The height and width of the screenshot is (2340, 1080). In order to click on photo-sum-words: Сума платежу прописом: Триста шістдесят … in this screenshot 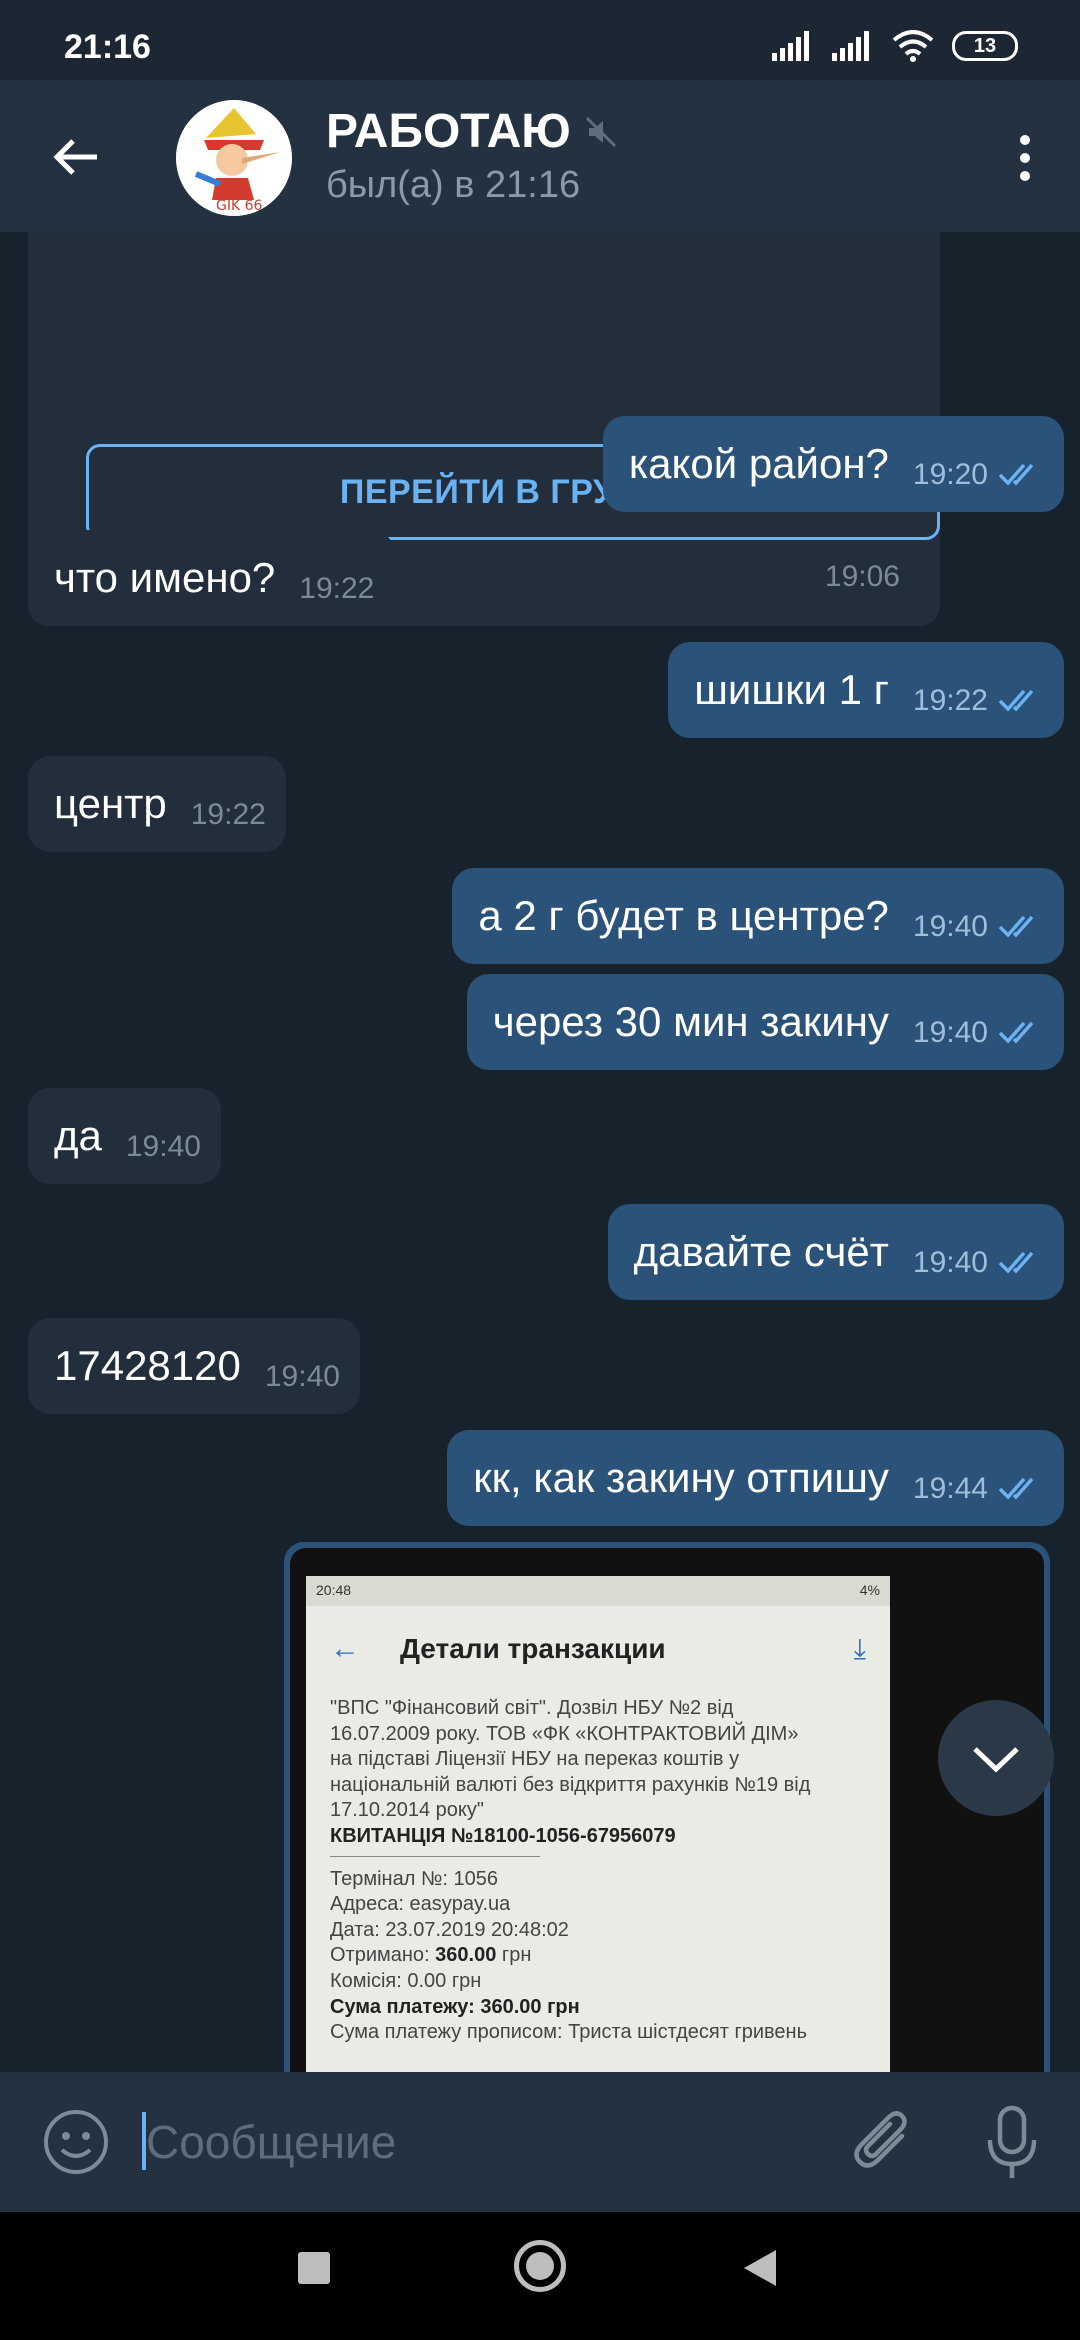, I will do `click(569, 2032)`.